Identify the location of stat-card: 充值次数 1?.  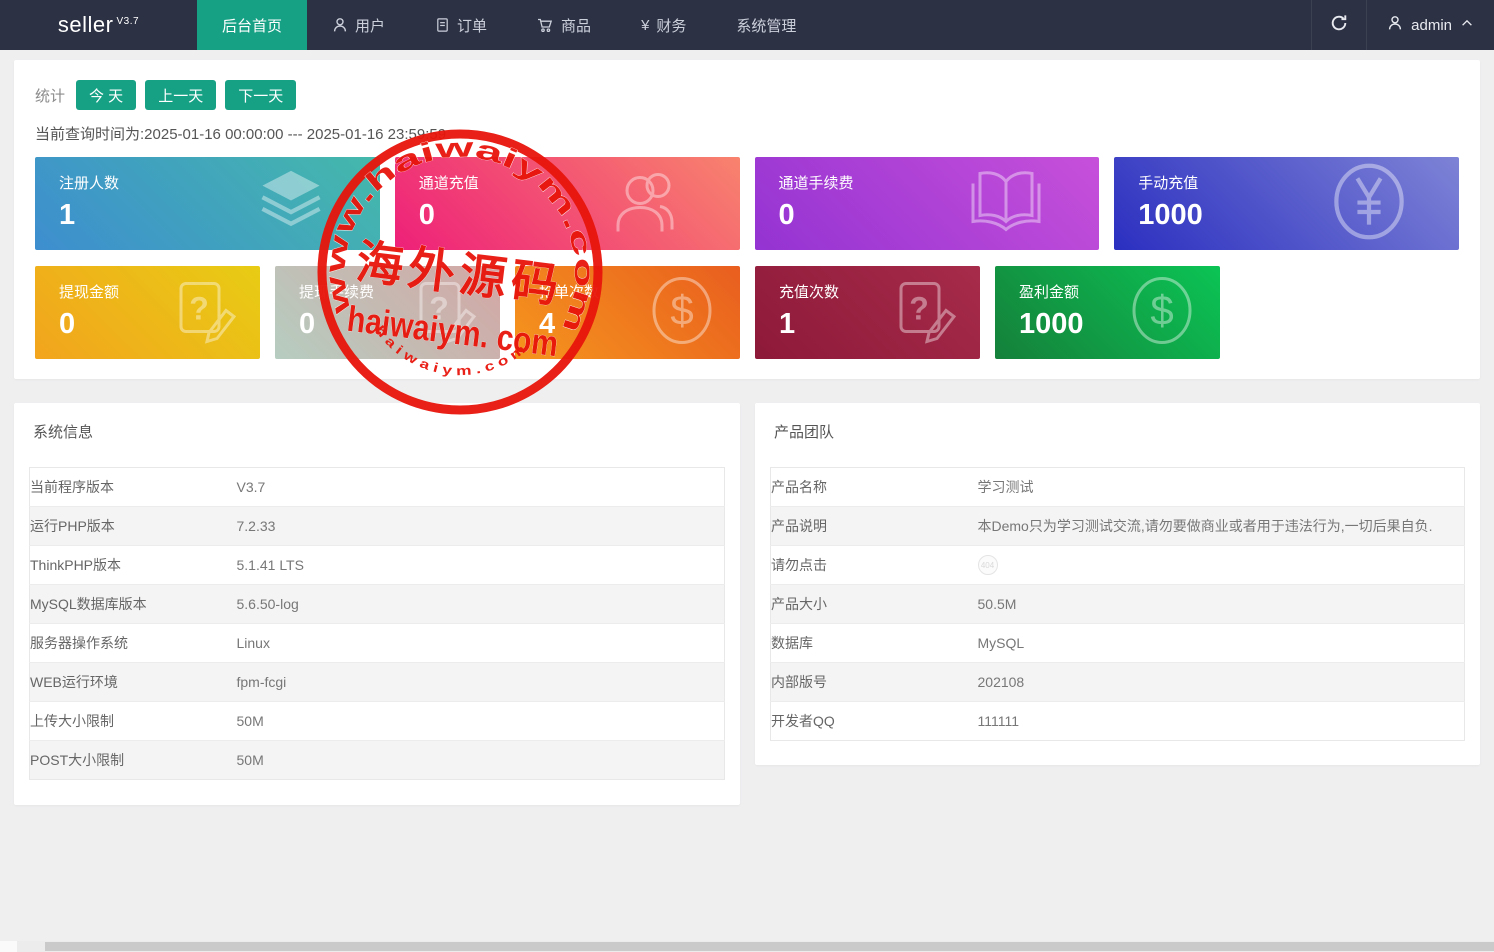
(867, 312).